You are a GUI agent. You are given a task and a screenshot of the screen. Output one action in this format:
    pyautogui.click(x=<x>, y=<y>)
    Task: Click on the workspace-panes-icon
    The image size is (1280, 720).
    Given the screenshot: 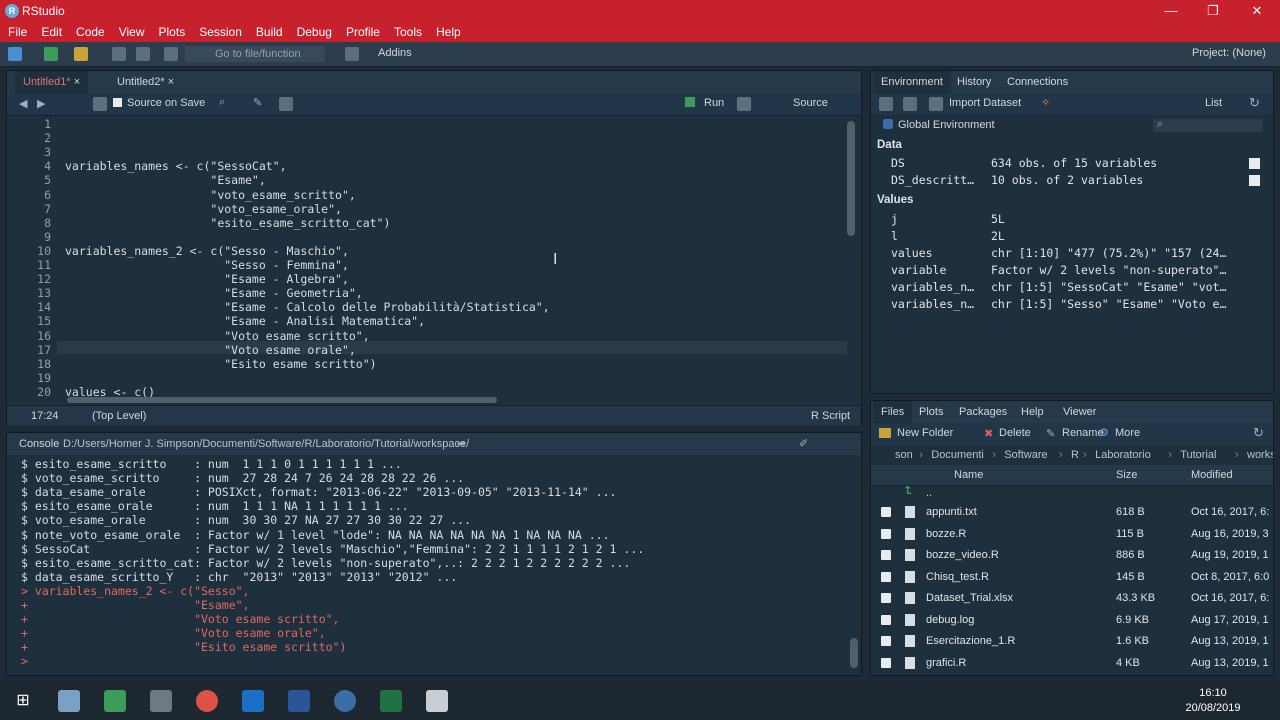 What is the action you would take?
    pyautogui.click(x=352, y=54)
    